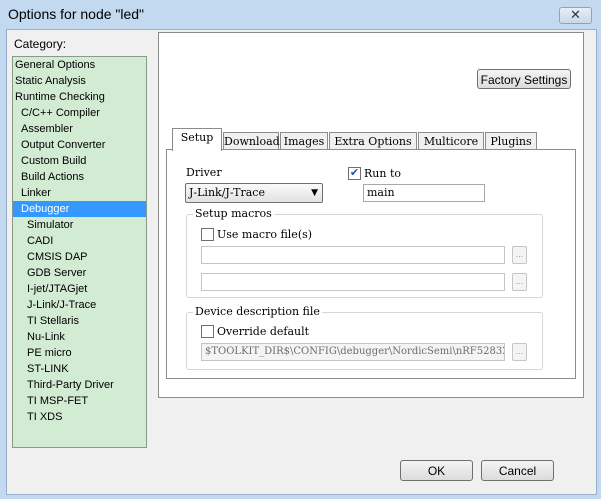 The width and height of the screenshot is (601, 499). I want to click on category-item-c-c-compiler: C/C++ Compiler, so click(79, 113).